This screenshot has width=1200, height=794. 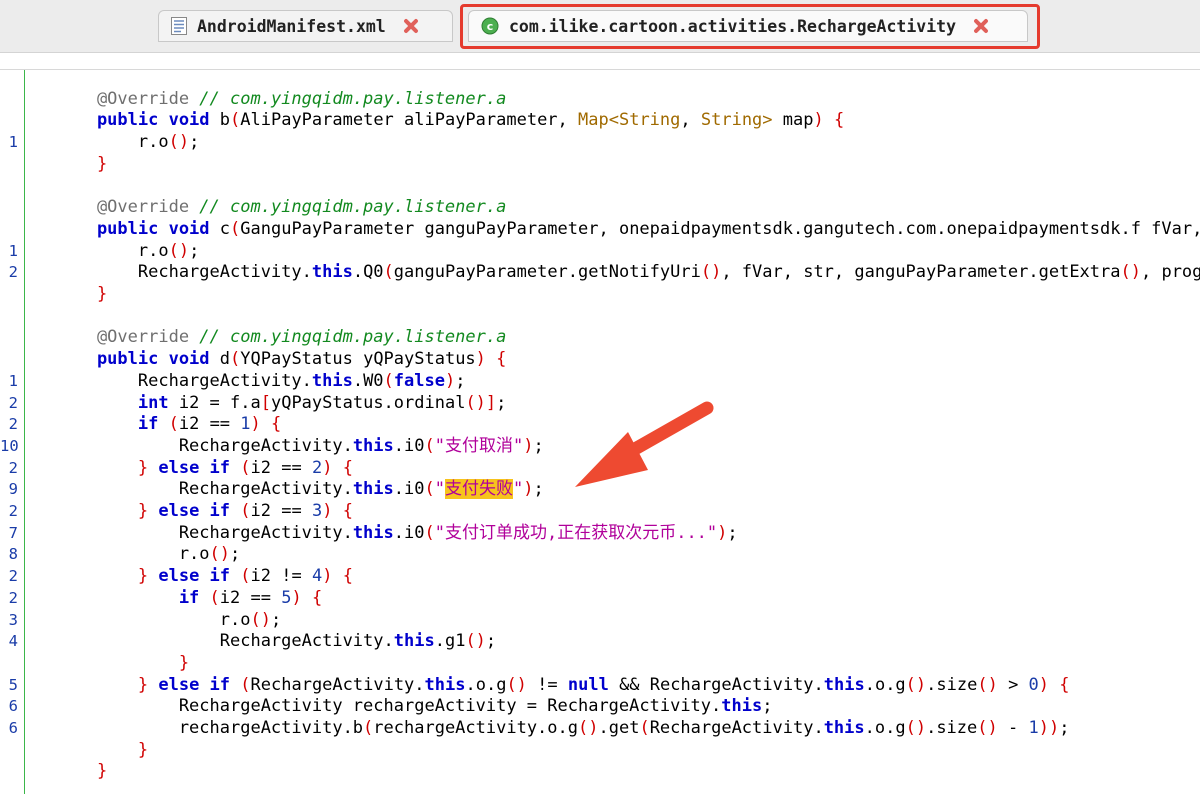 I want to click on red-arrow-annotation, so click(x=644, y=444).